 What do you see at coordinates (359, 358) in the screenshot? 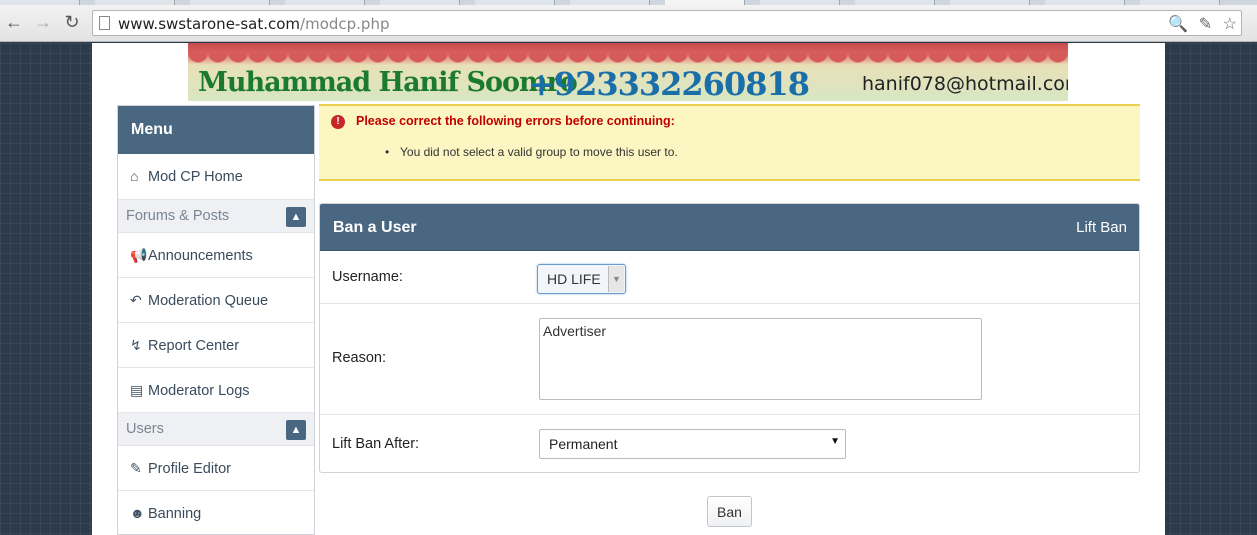
I see `reason-label: Reason:` at bounding box center [359, 358].